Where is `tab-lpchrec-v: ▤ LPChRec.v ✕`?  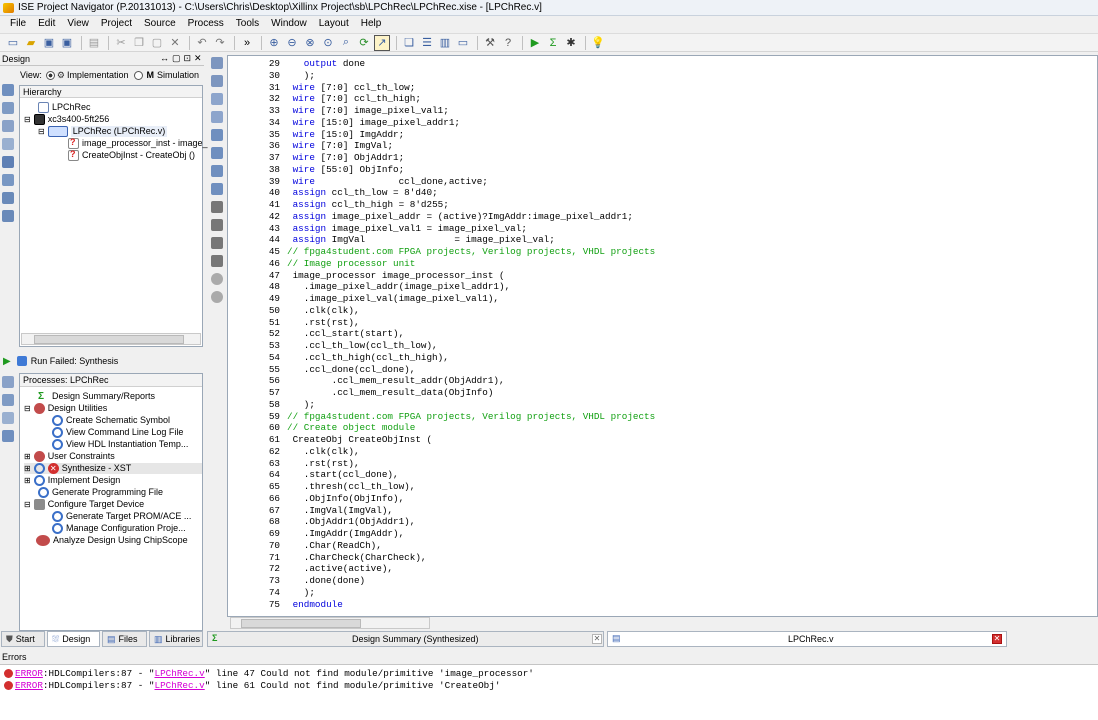
tab-lpchrec-v: ▤ LPChRec.v ✕ is located at coordinates (807, 639).